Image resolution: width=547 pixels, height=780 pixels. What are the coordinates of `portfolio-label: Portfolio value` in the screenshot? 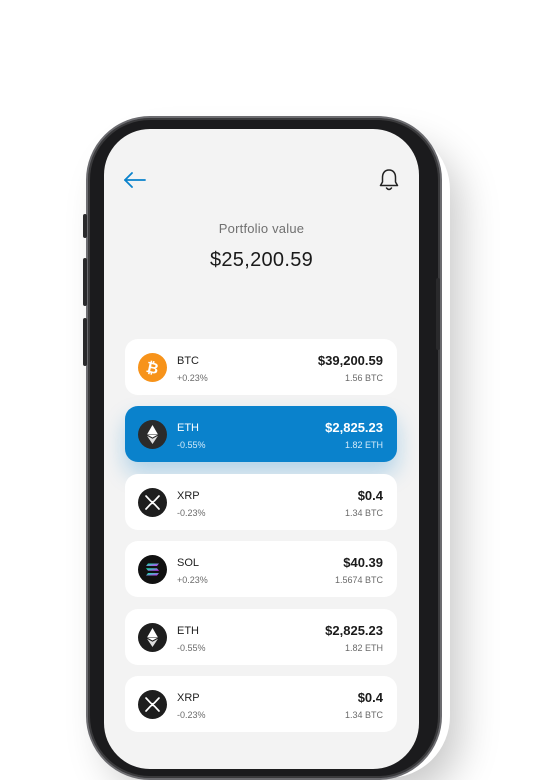 It's located at (261, 228).